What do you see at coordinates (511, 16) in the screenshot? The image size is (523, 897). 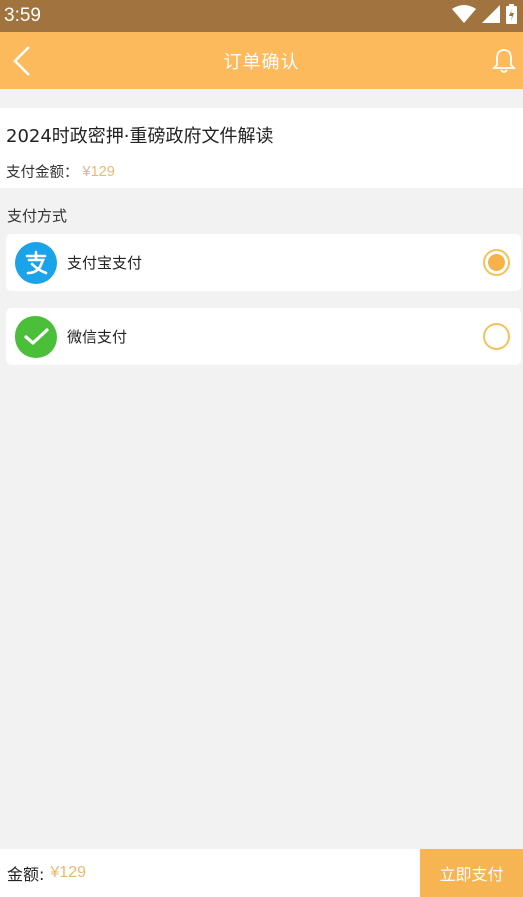 I see `battery-icon` at bounding box center [511, 16].